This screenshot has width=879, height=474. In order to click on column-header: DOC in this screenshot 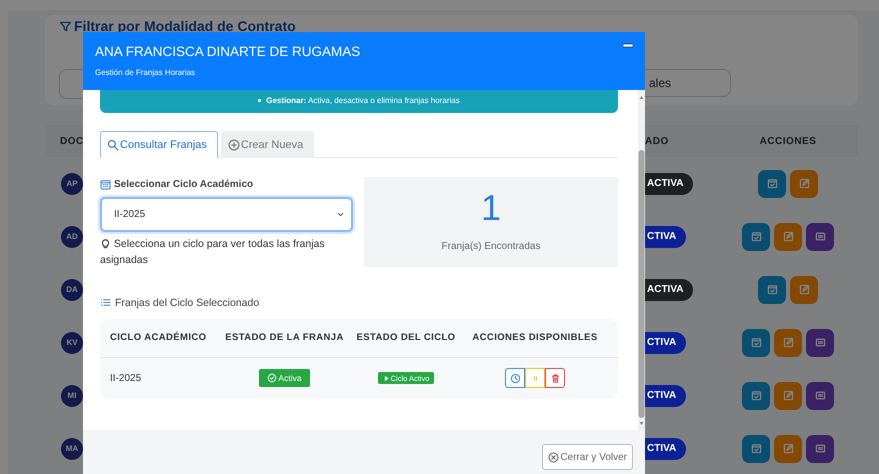, I will do `click(71, 141)`.